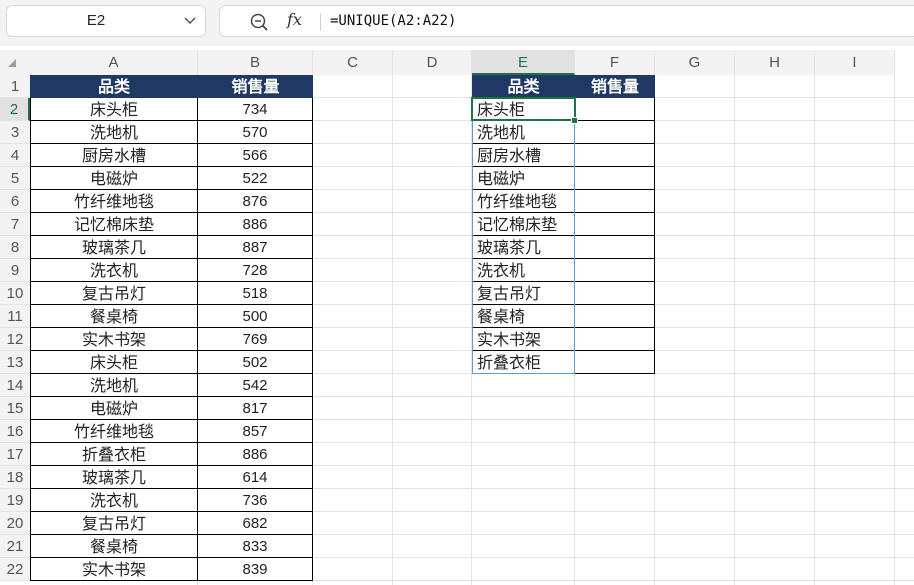 This screenshot has height=585, width=914. Describe the element at coordinates (255, 569) in the screenshot. I see `sales-cell: 839` at that location.